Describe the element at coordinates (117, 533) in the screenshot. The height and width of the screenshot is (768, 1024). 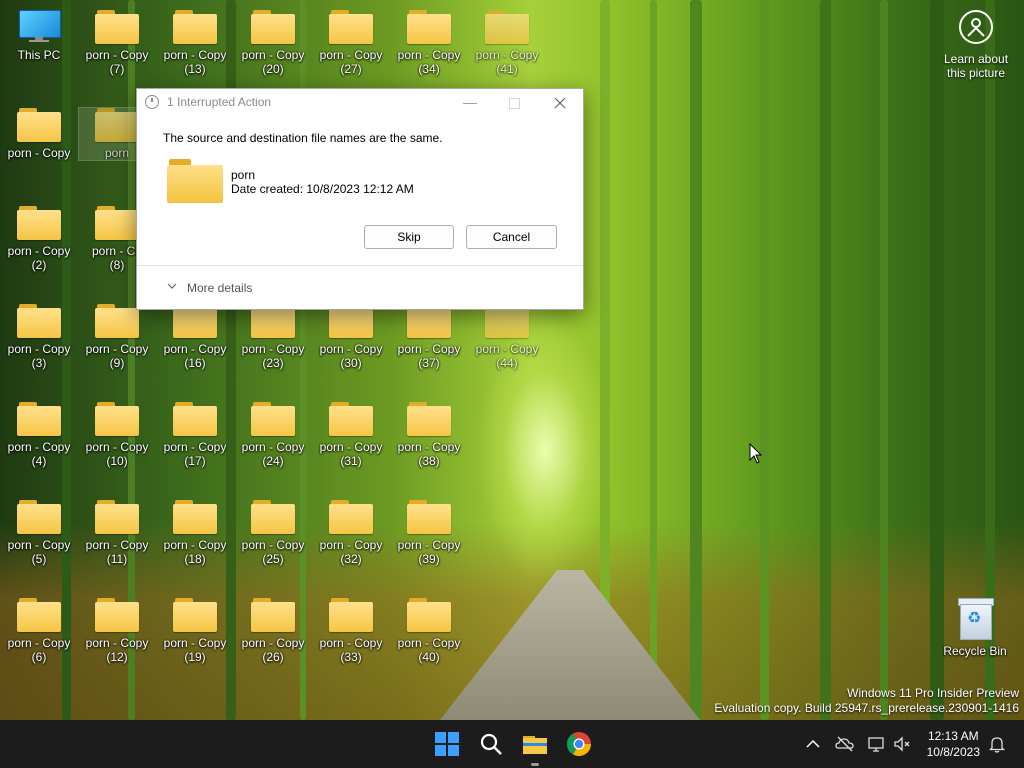
I see `desktop-folder: porn - Copy (11)` at that location.